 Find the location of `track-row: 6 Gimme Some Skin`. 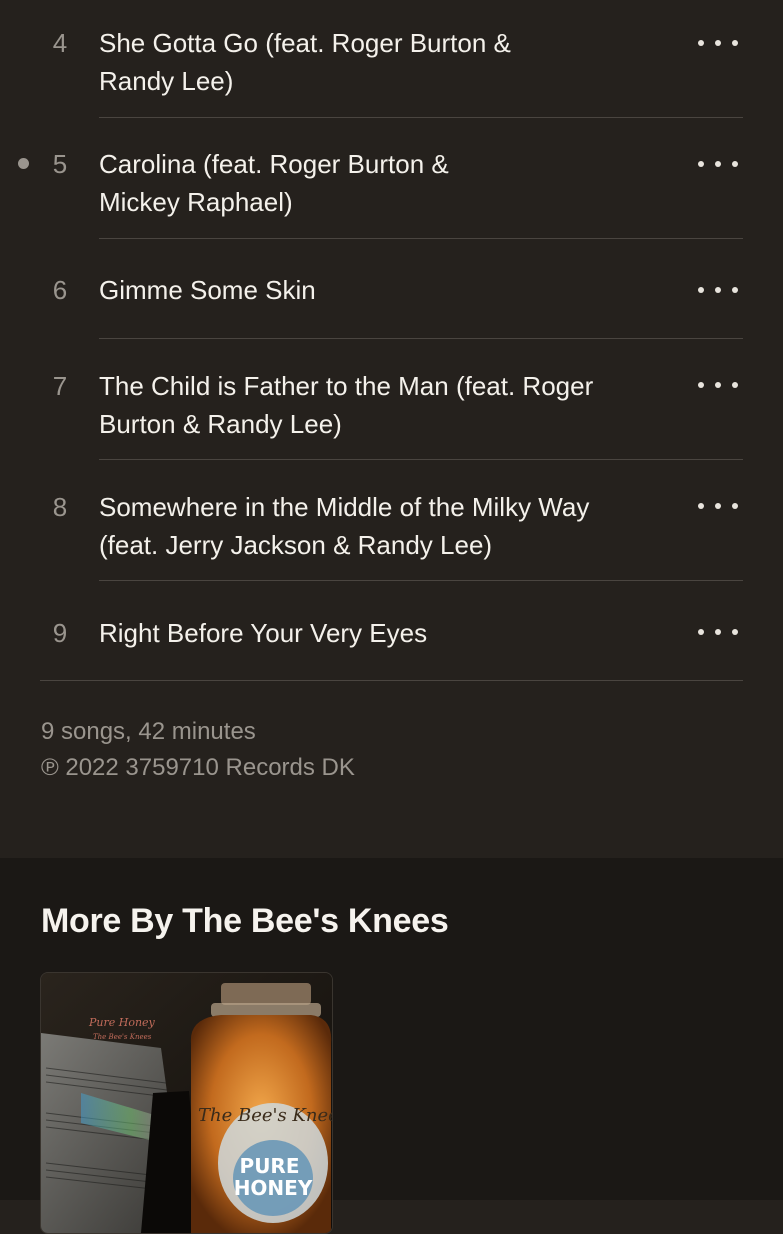

track-row: 6 Gimme Some Skin is located at coordinates (391, 301).